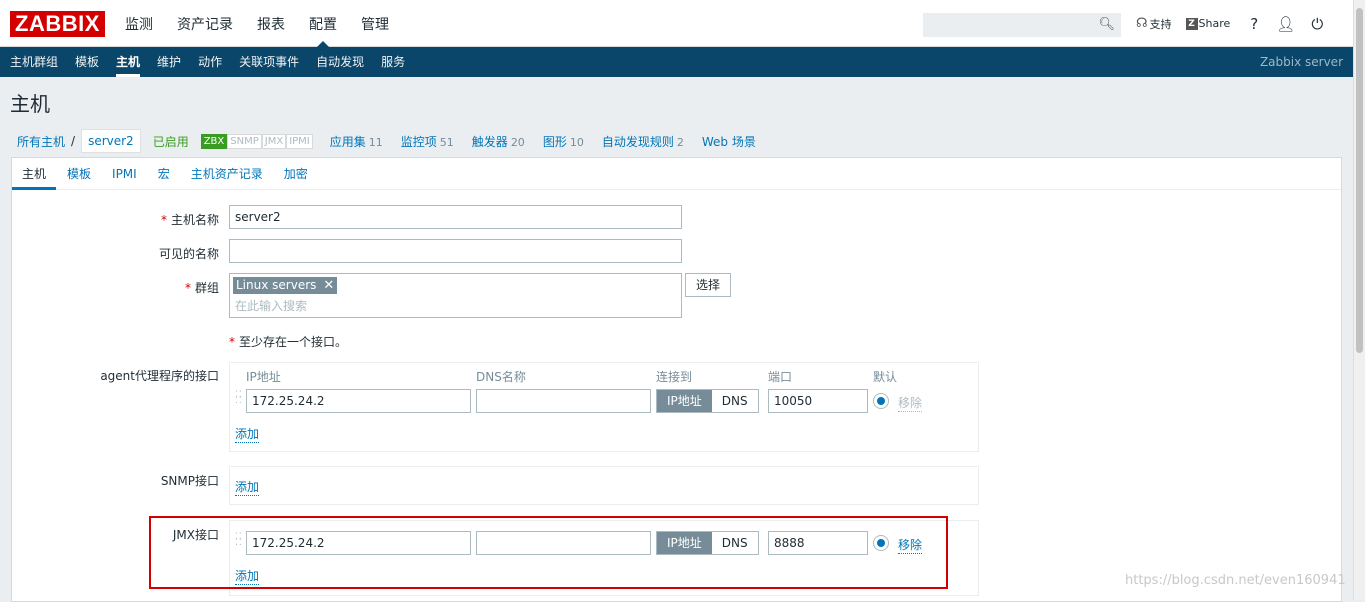 The image size is (1365, 602). What do you see at coordinates (604, 485) in the screenshot?
I see `snmp-interface-box: 添加` at bounding box center [604, 485].